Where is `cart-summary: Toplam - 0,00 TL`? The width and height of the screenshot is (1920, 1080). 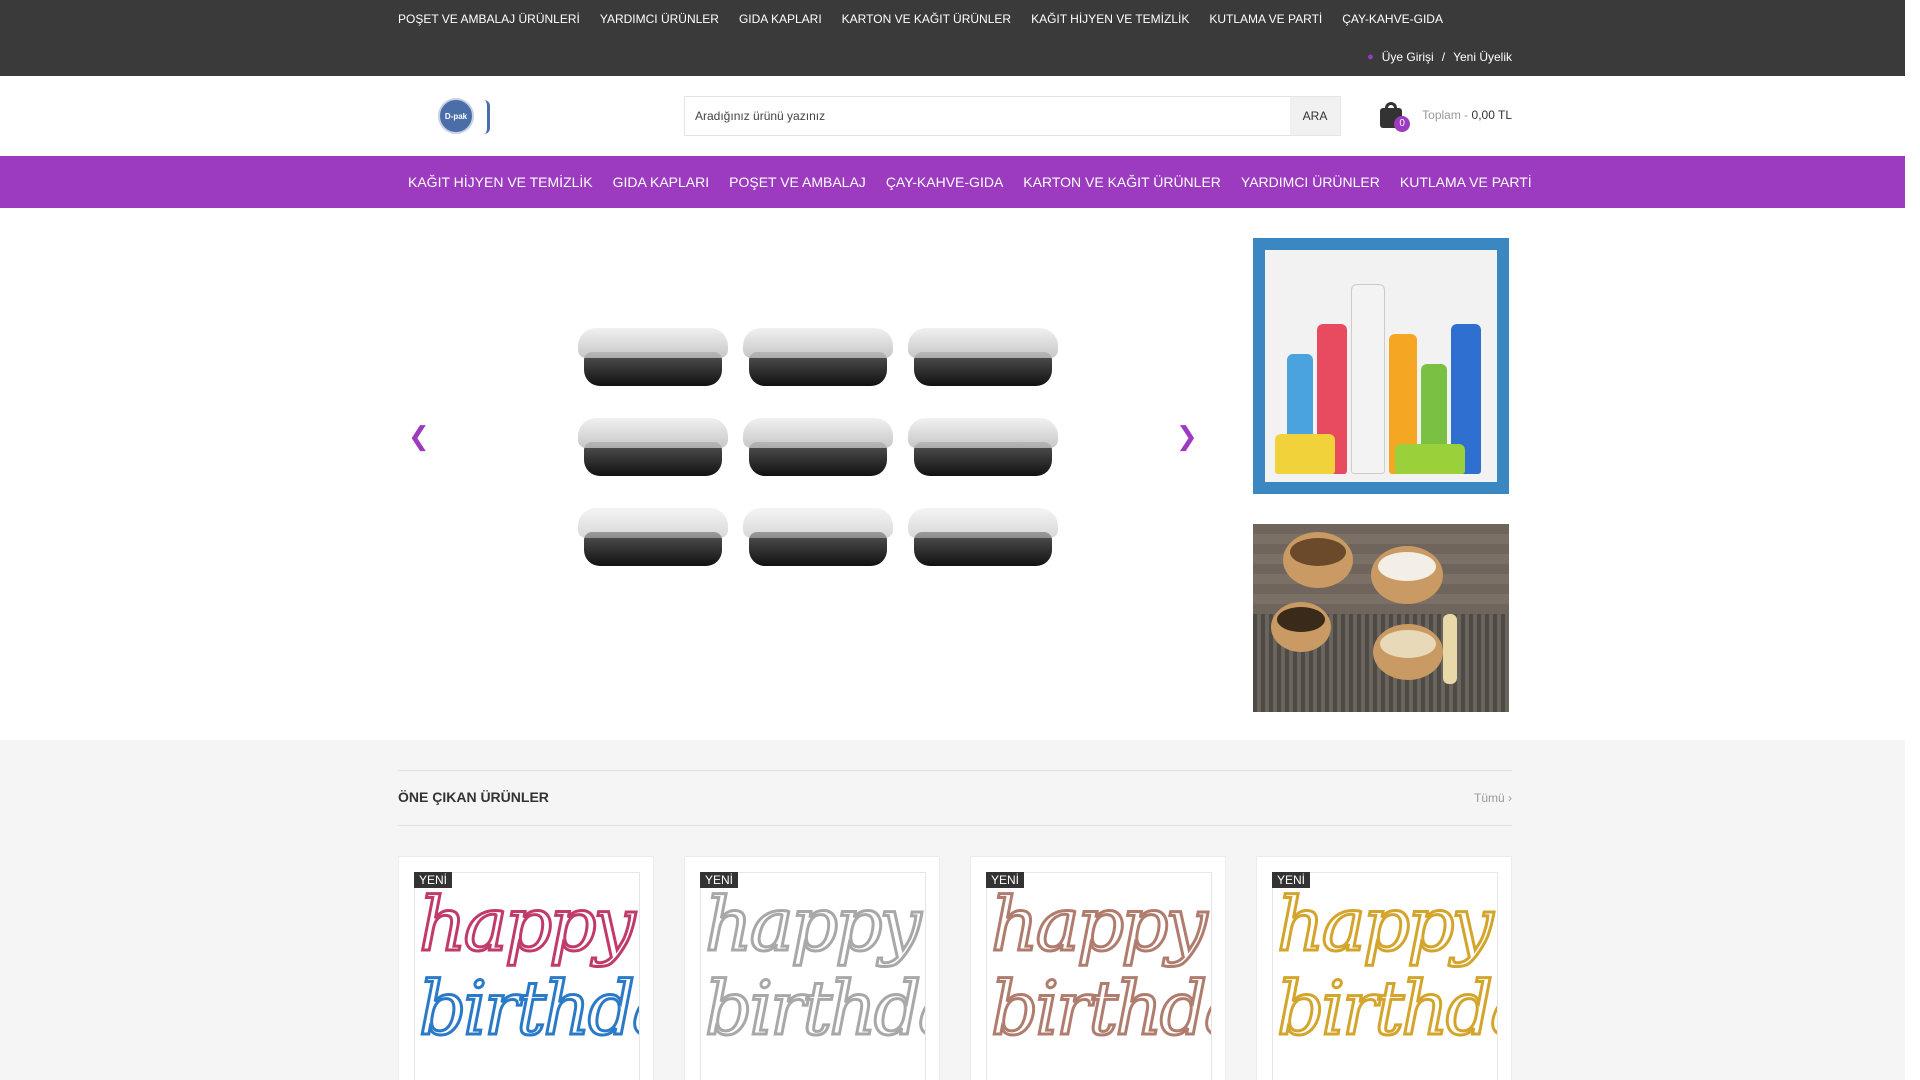
cart-summary: Toplam - 0,00 TL is located at coordinates (1467, 115).